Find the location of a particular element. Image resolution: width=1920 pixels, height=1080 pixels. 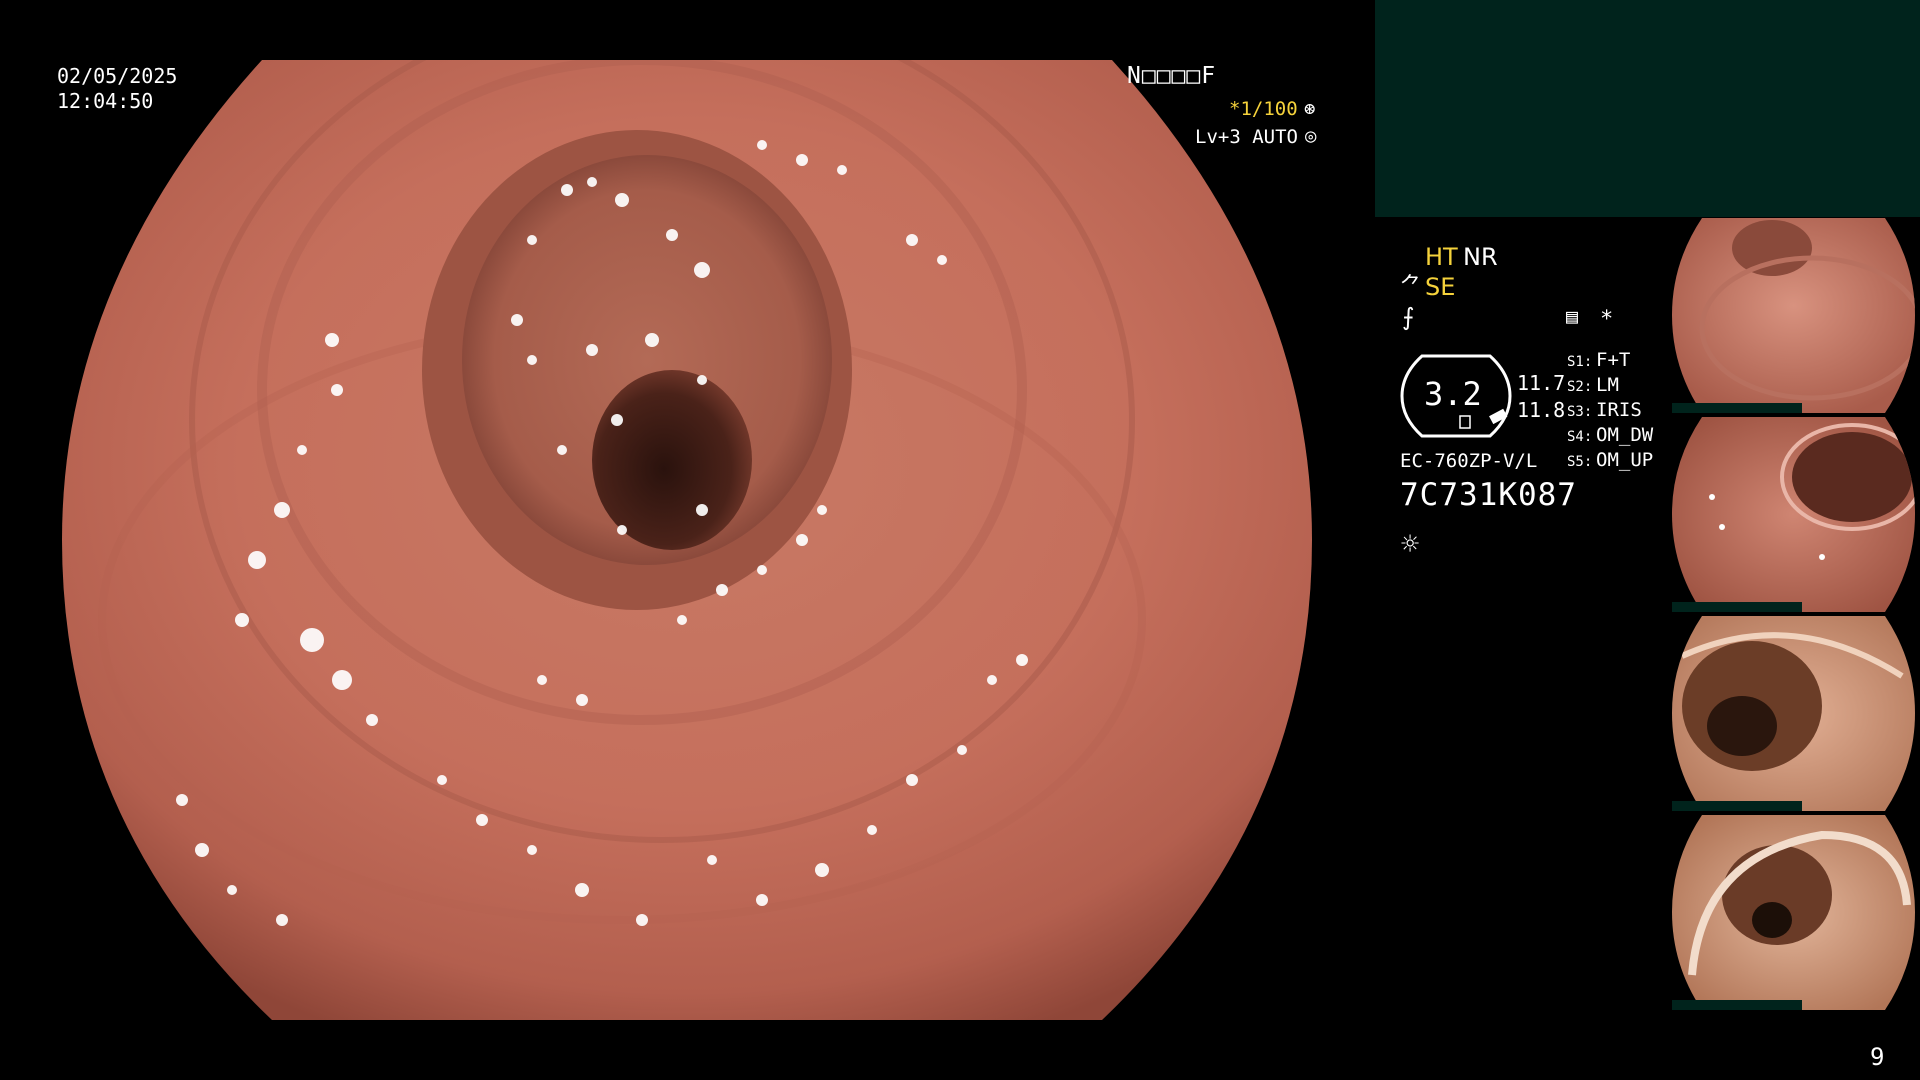

function-icon: ⨍ is located at coordinates (1408, 317).